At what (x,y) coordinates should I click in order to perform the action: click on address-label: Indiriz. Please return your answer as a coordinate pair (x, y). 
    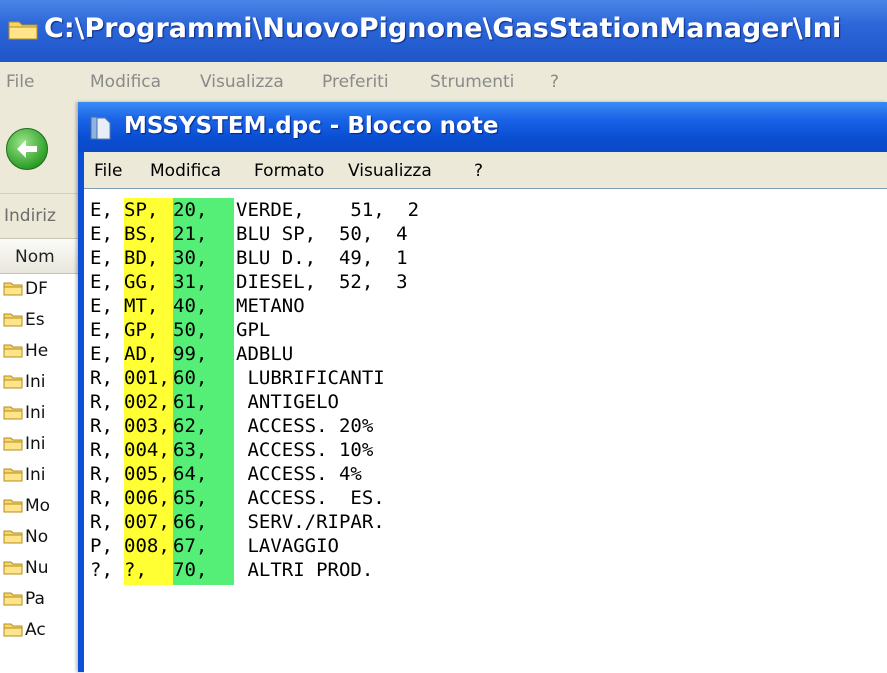
    Looking at the image, I should click on (30, 216).